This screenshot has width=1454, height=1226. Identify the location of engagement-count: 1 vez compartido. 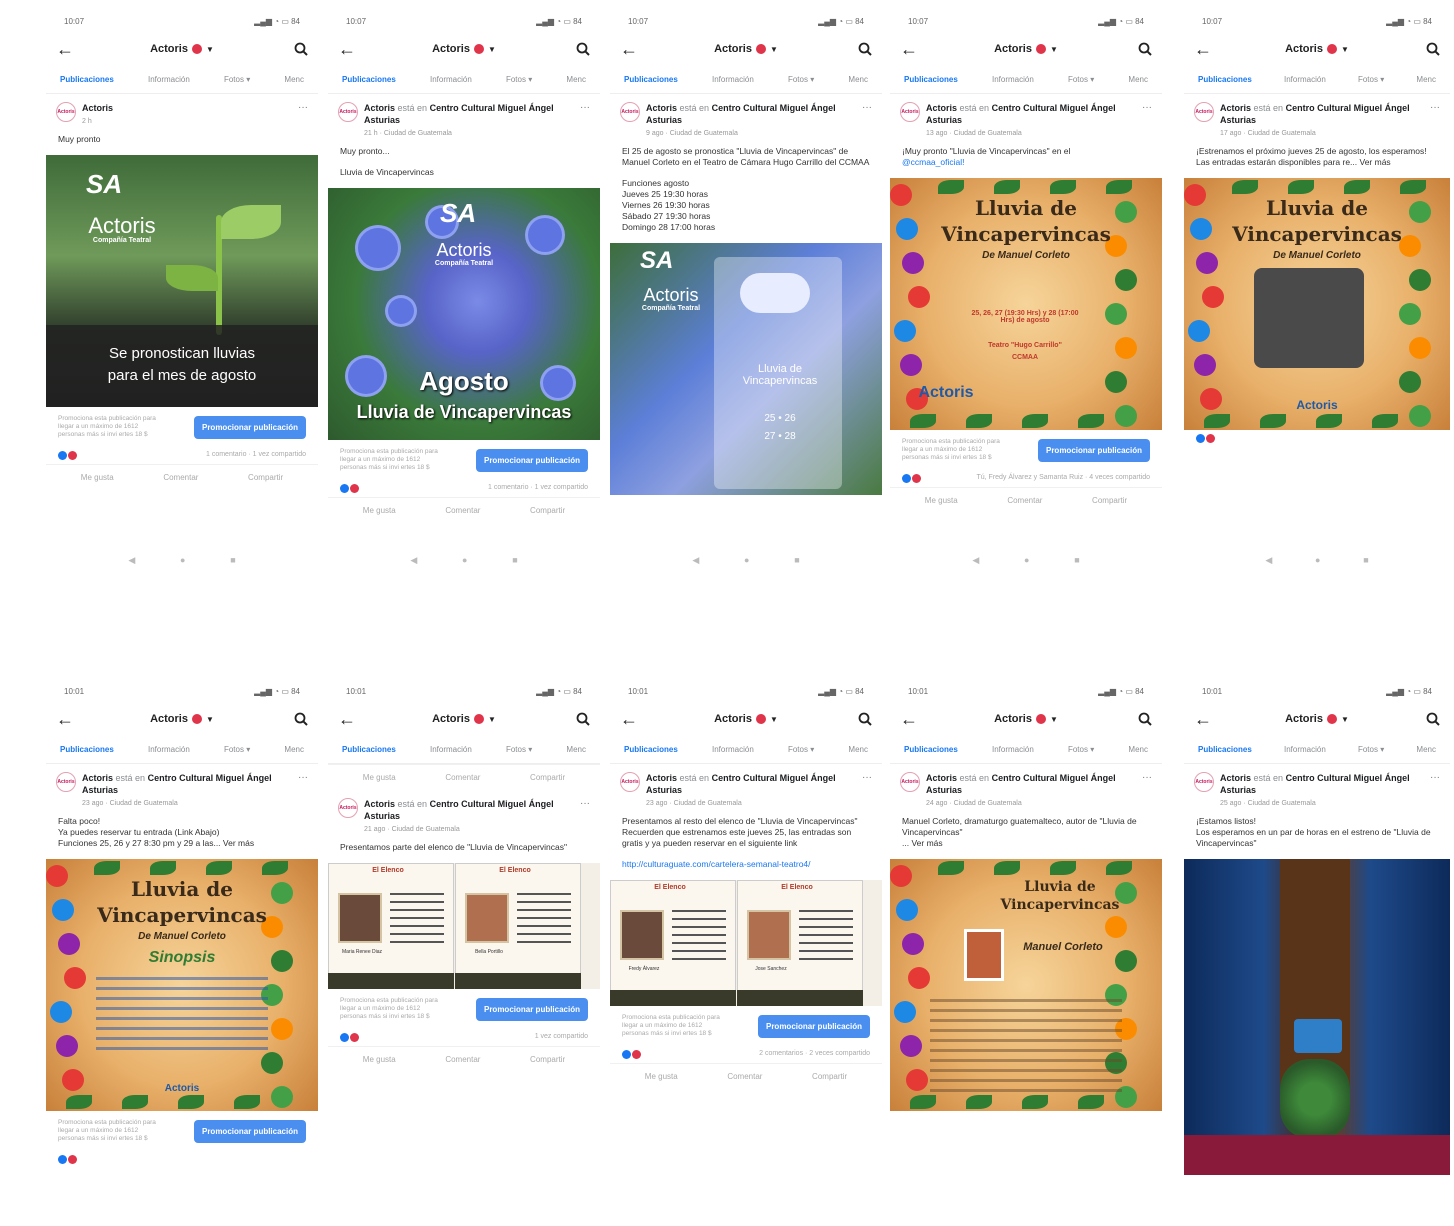
(561, 1037).